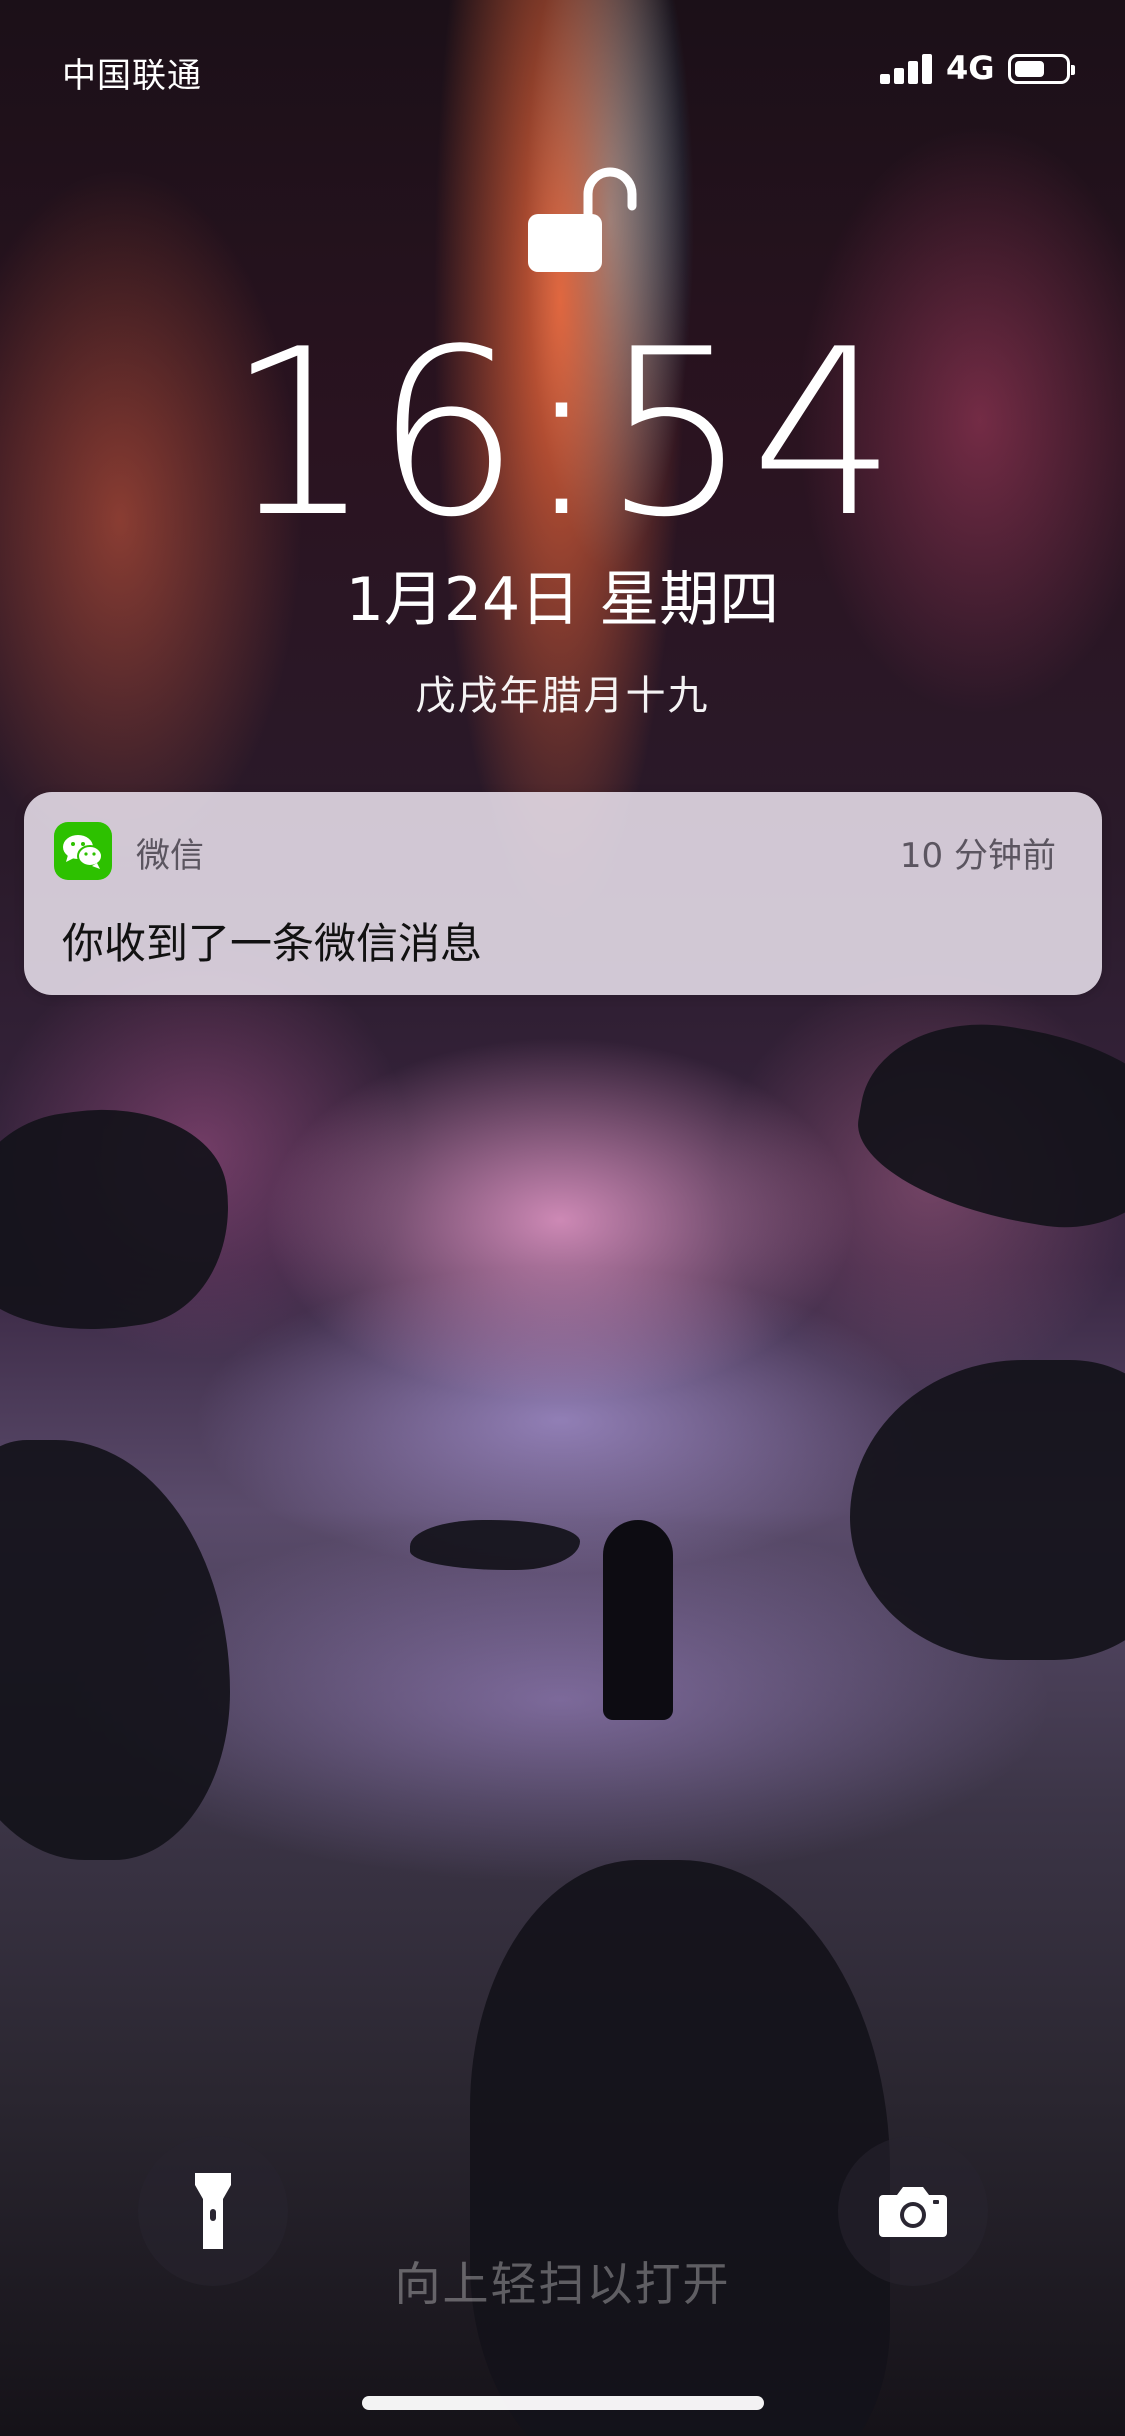  Describe the element at coordinates (987, 1510) in the screenshot. I see `rock-right` at that location.